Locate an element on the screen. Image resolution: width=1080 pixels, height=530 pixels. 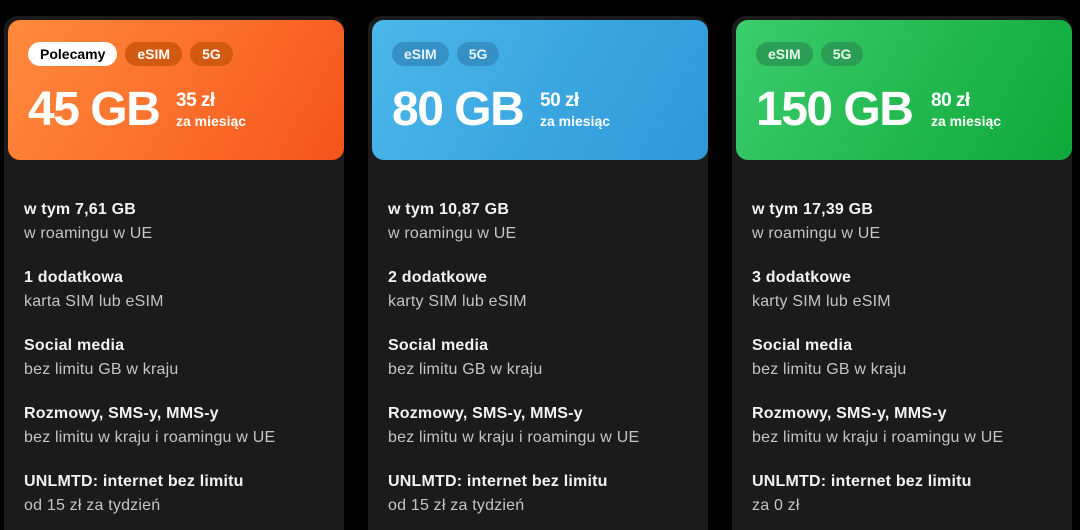
feature-item: 2 dodatkowe karty SIM lub eSIM is located at coordinates (543, 302).